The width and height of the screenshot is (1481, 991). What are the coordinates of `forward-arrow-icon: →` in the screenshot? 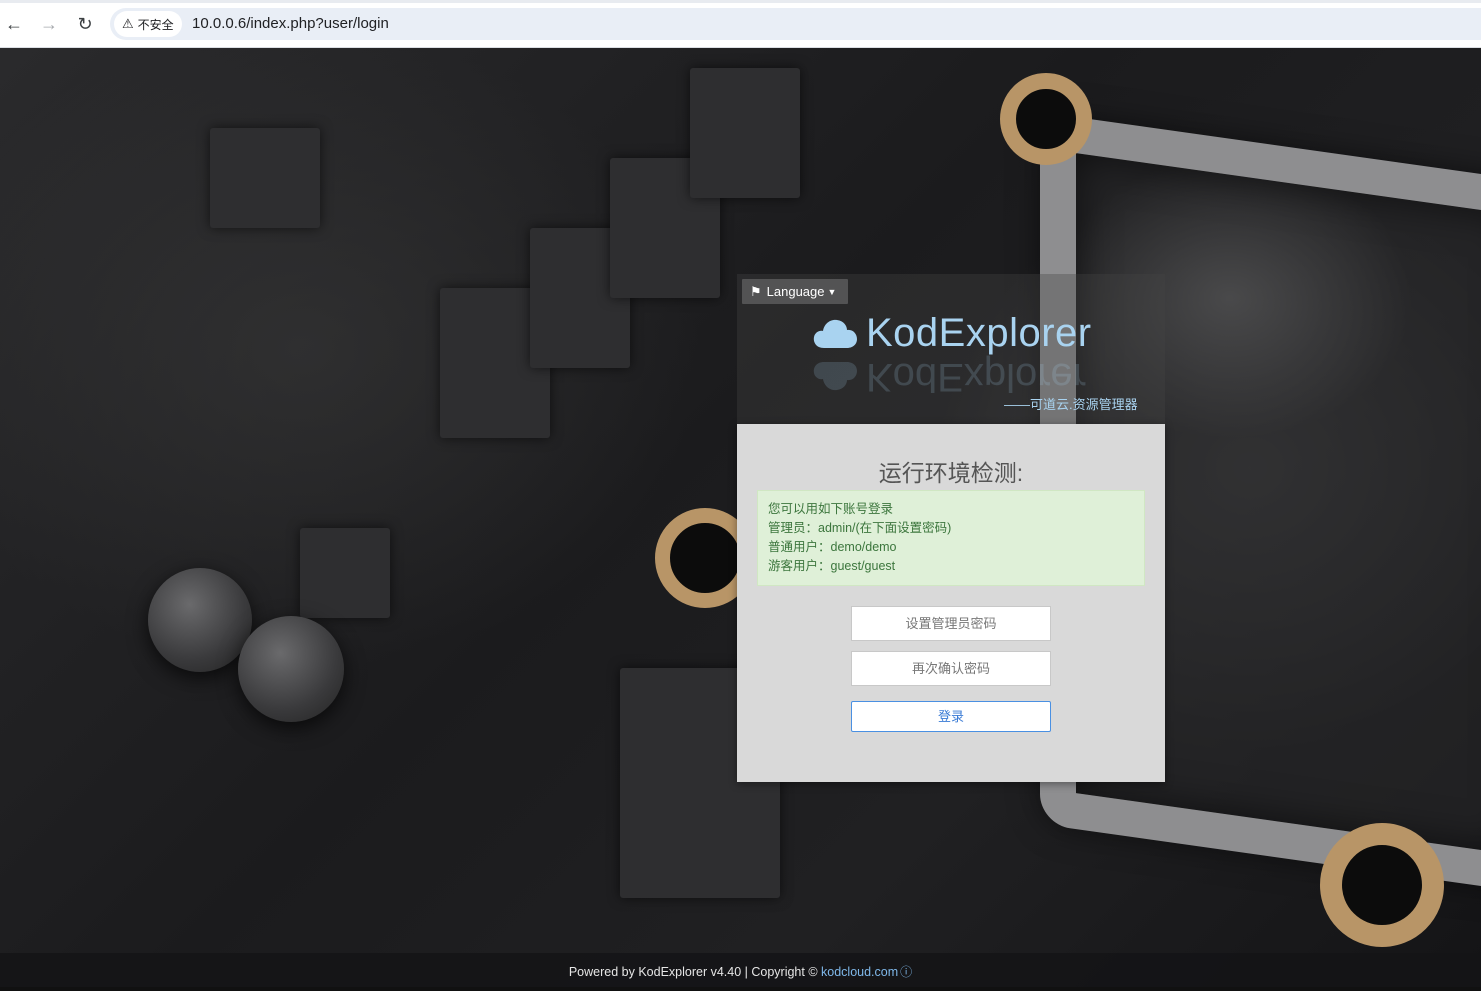 It's located at (49, 24).